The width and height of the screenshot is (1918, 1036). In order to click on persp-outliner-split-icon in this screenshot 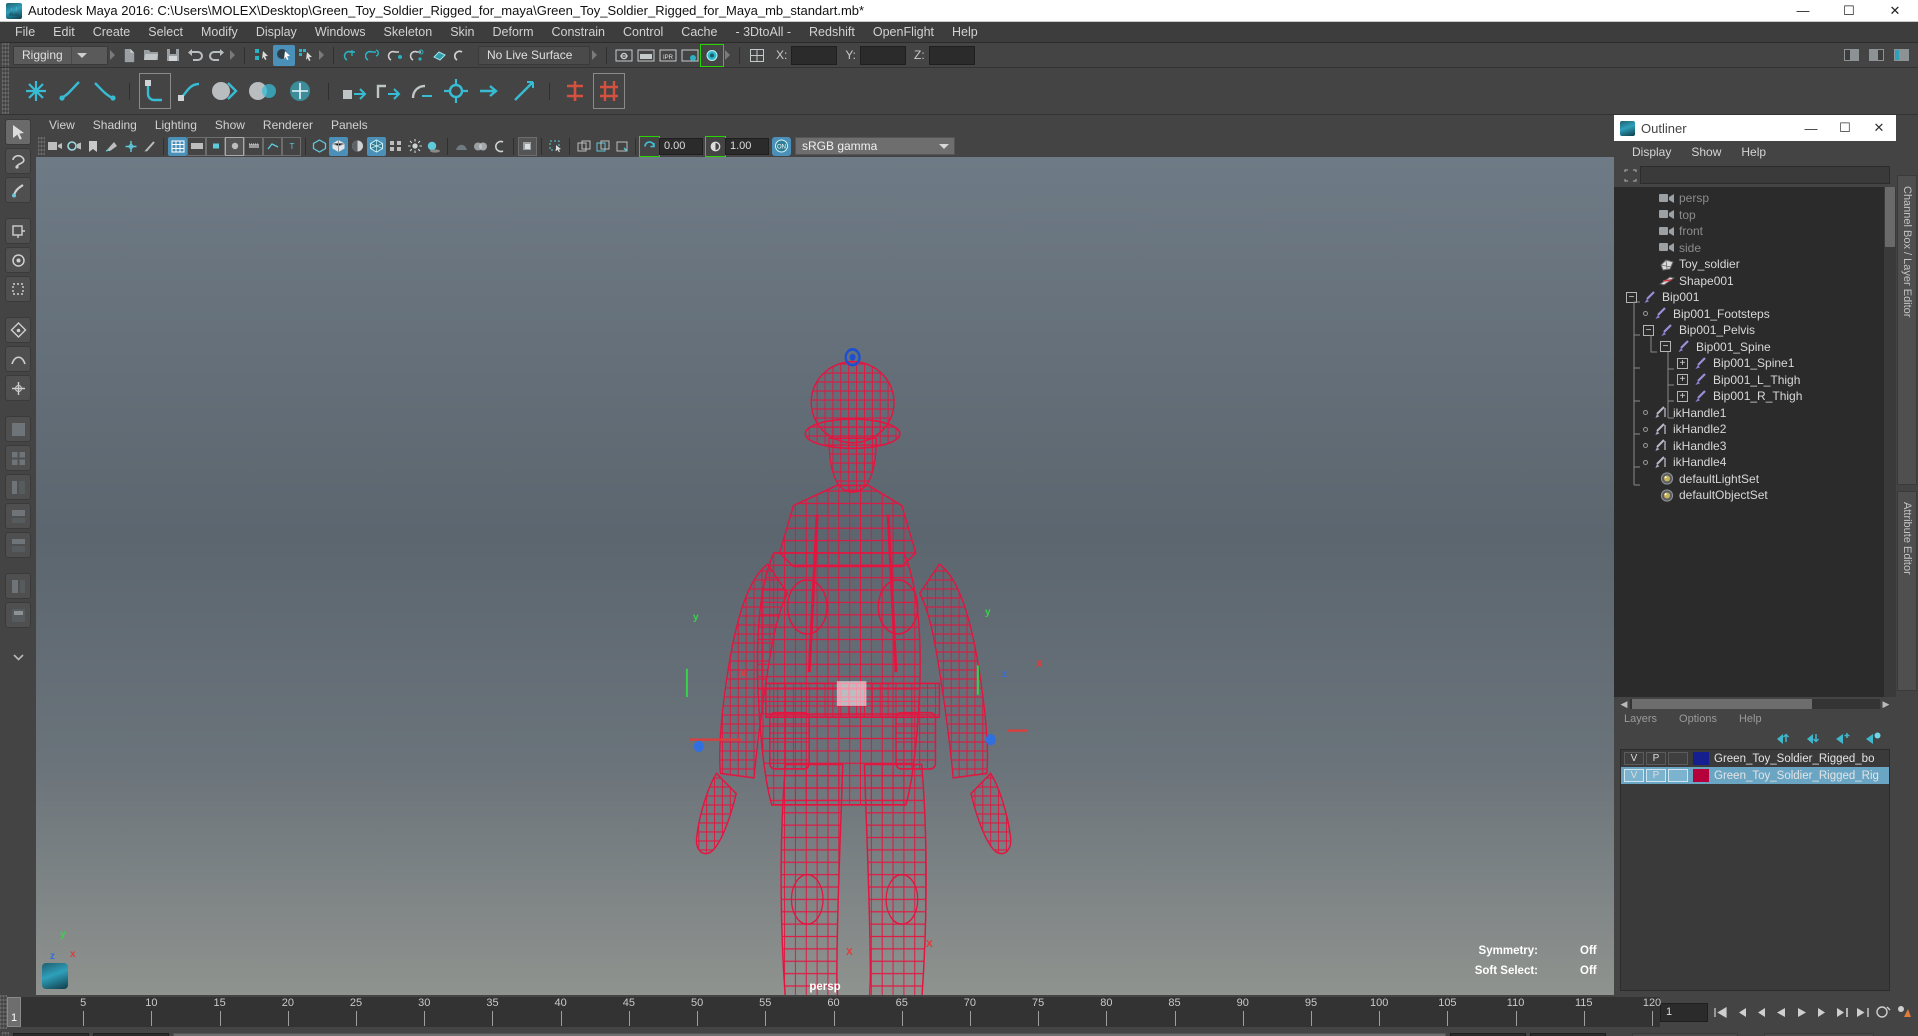, I will do `click(18, 586)`.